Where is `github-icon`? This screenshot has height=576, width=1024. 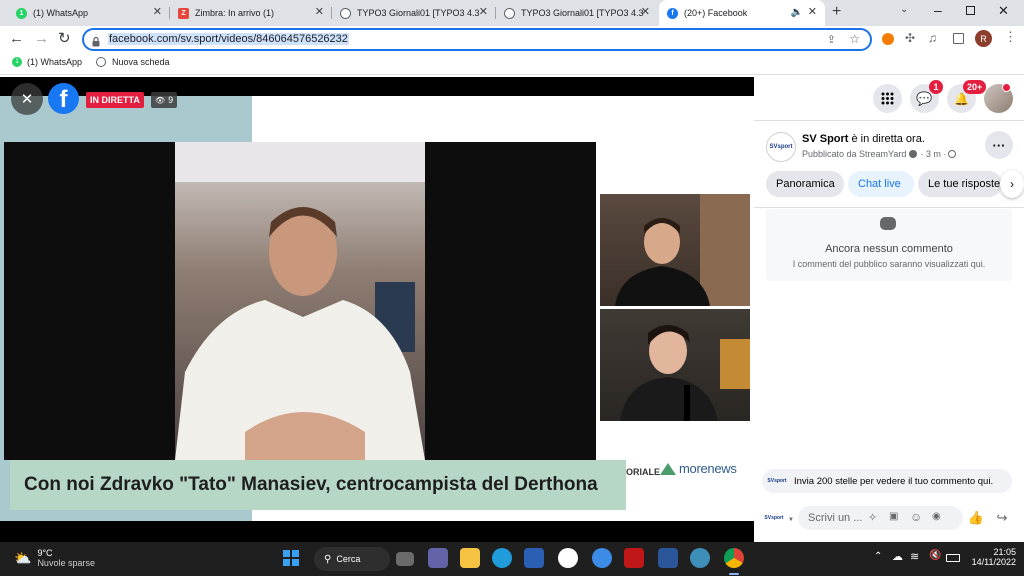 github-icon is located at coordinates (568, 558).